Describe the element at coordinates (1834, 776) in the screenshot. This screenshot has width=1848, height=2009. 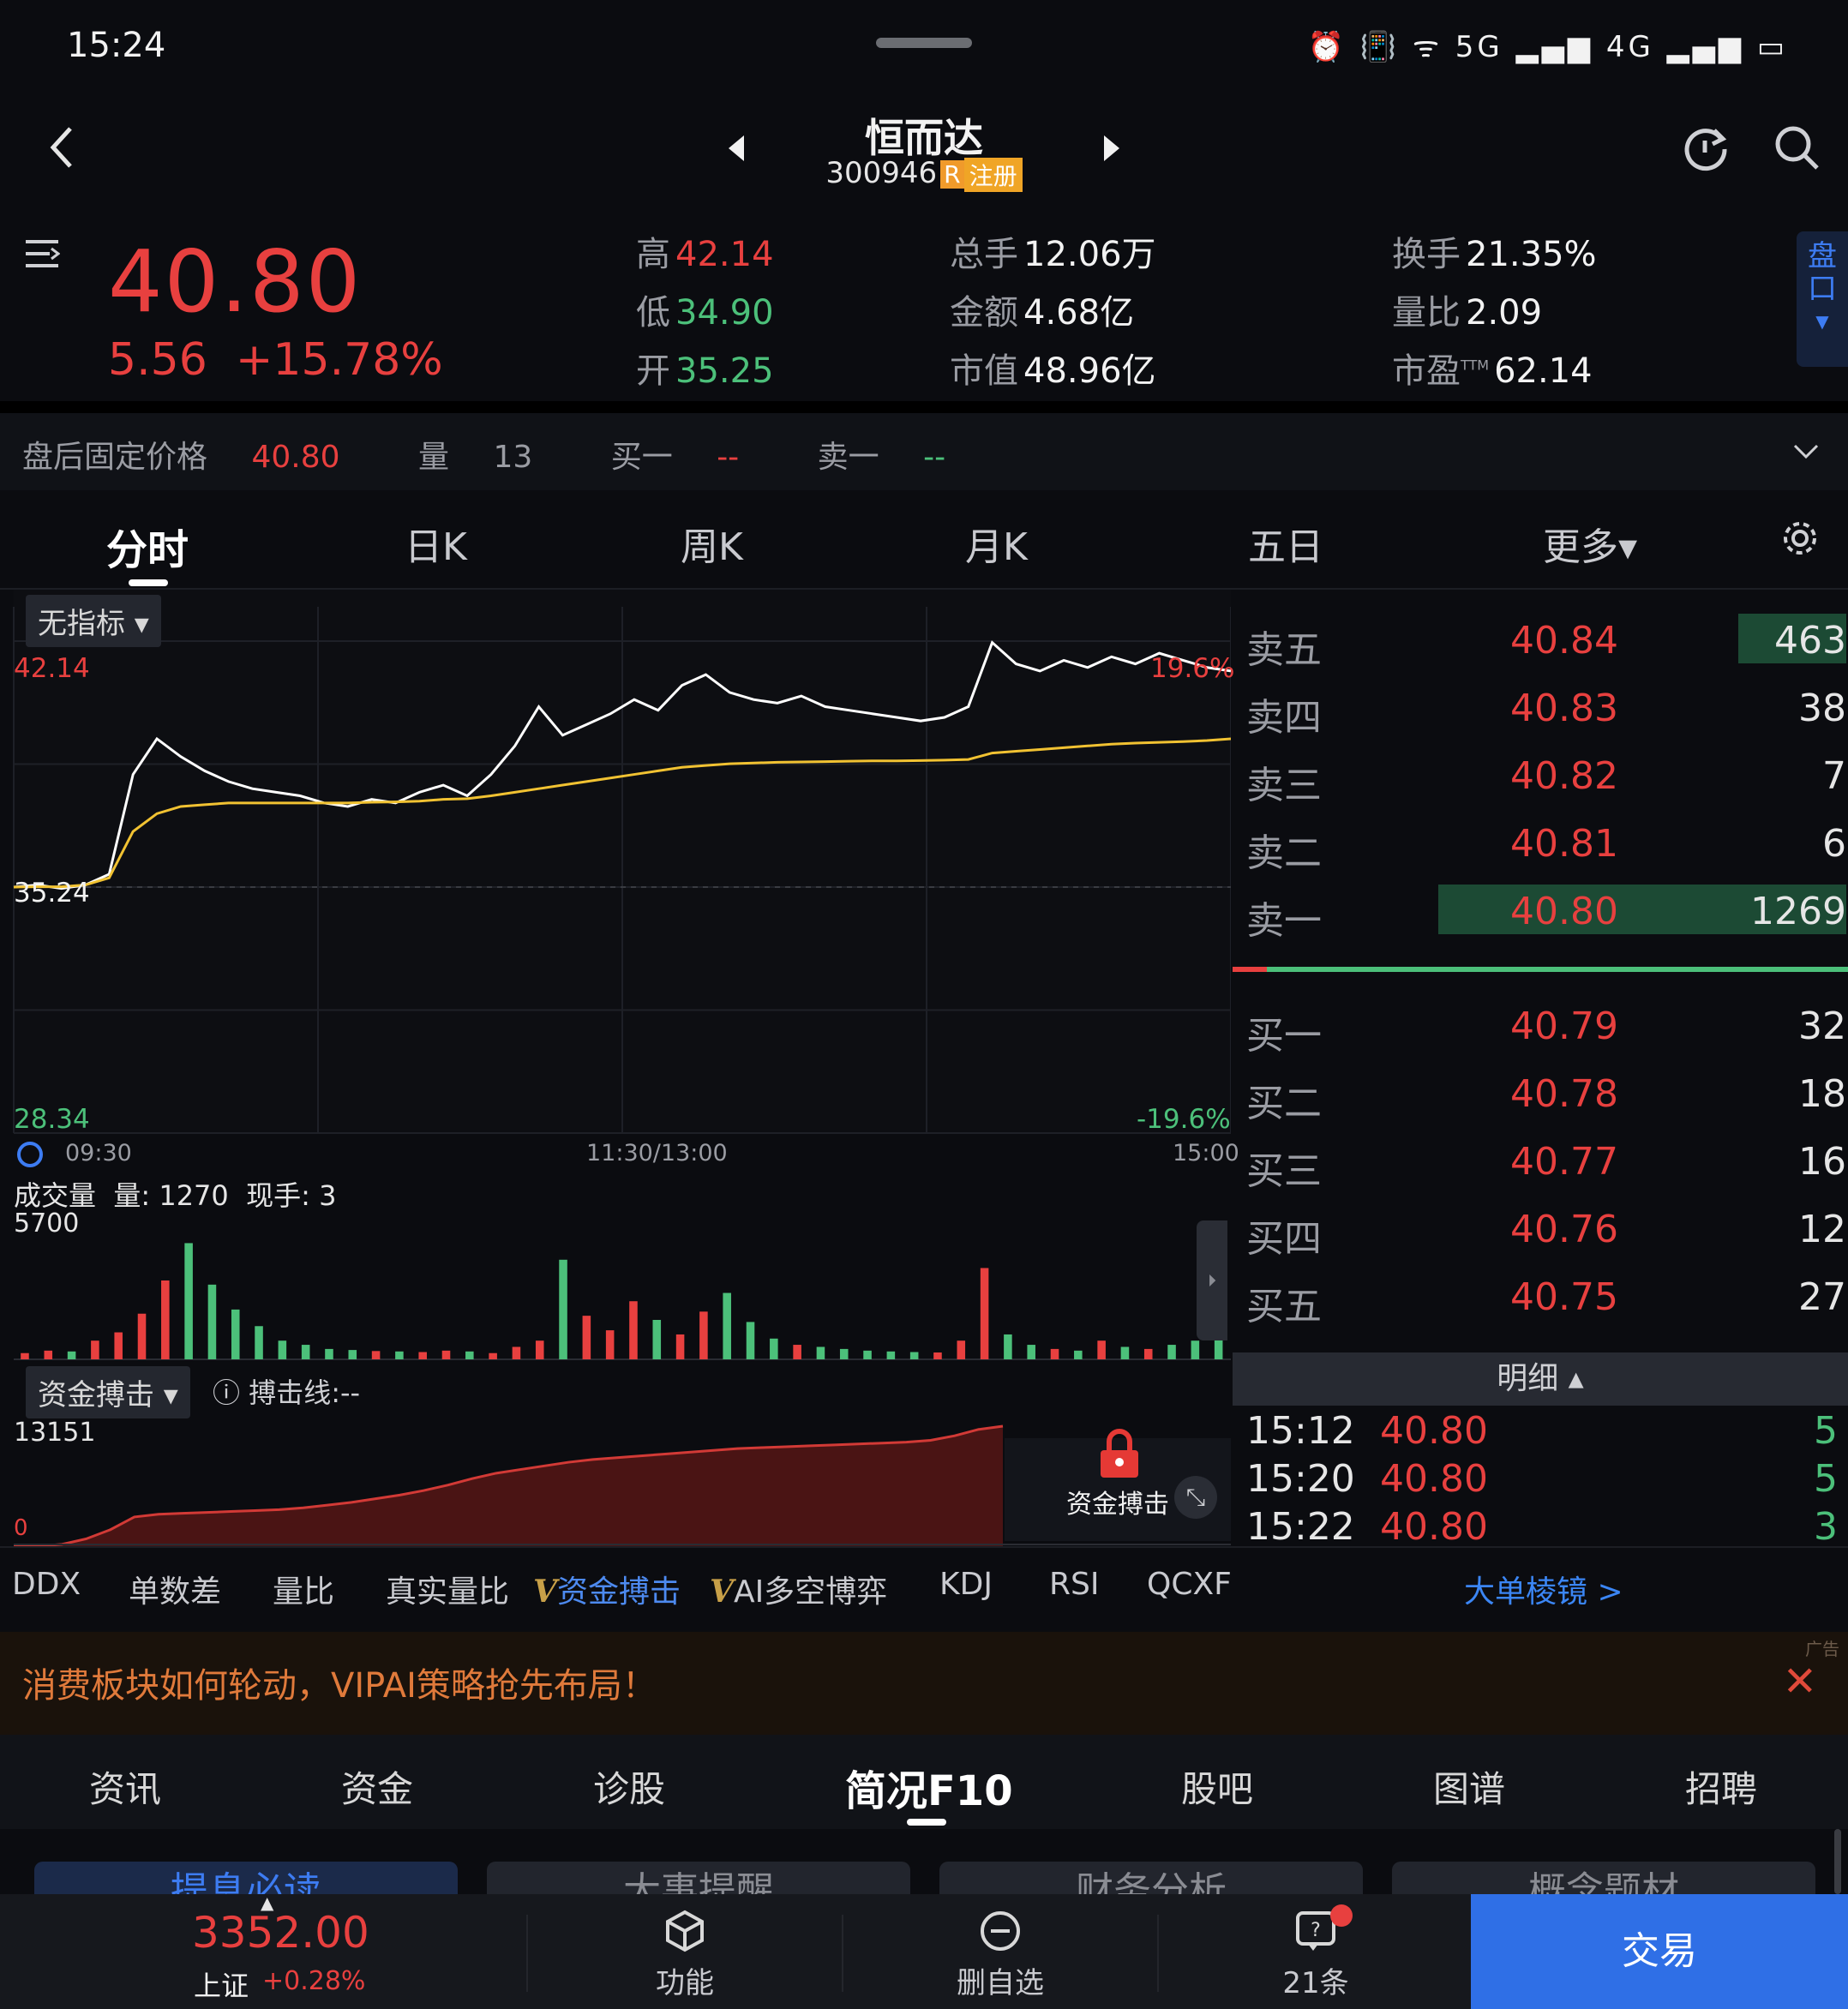
I see `level-volume: 7` at that location.